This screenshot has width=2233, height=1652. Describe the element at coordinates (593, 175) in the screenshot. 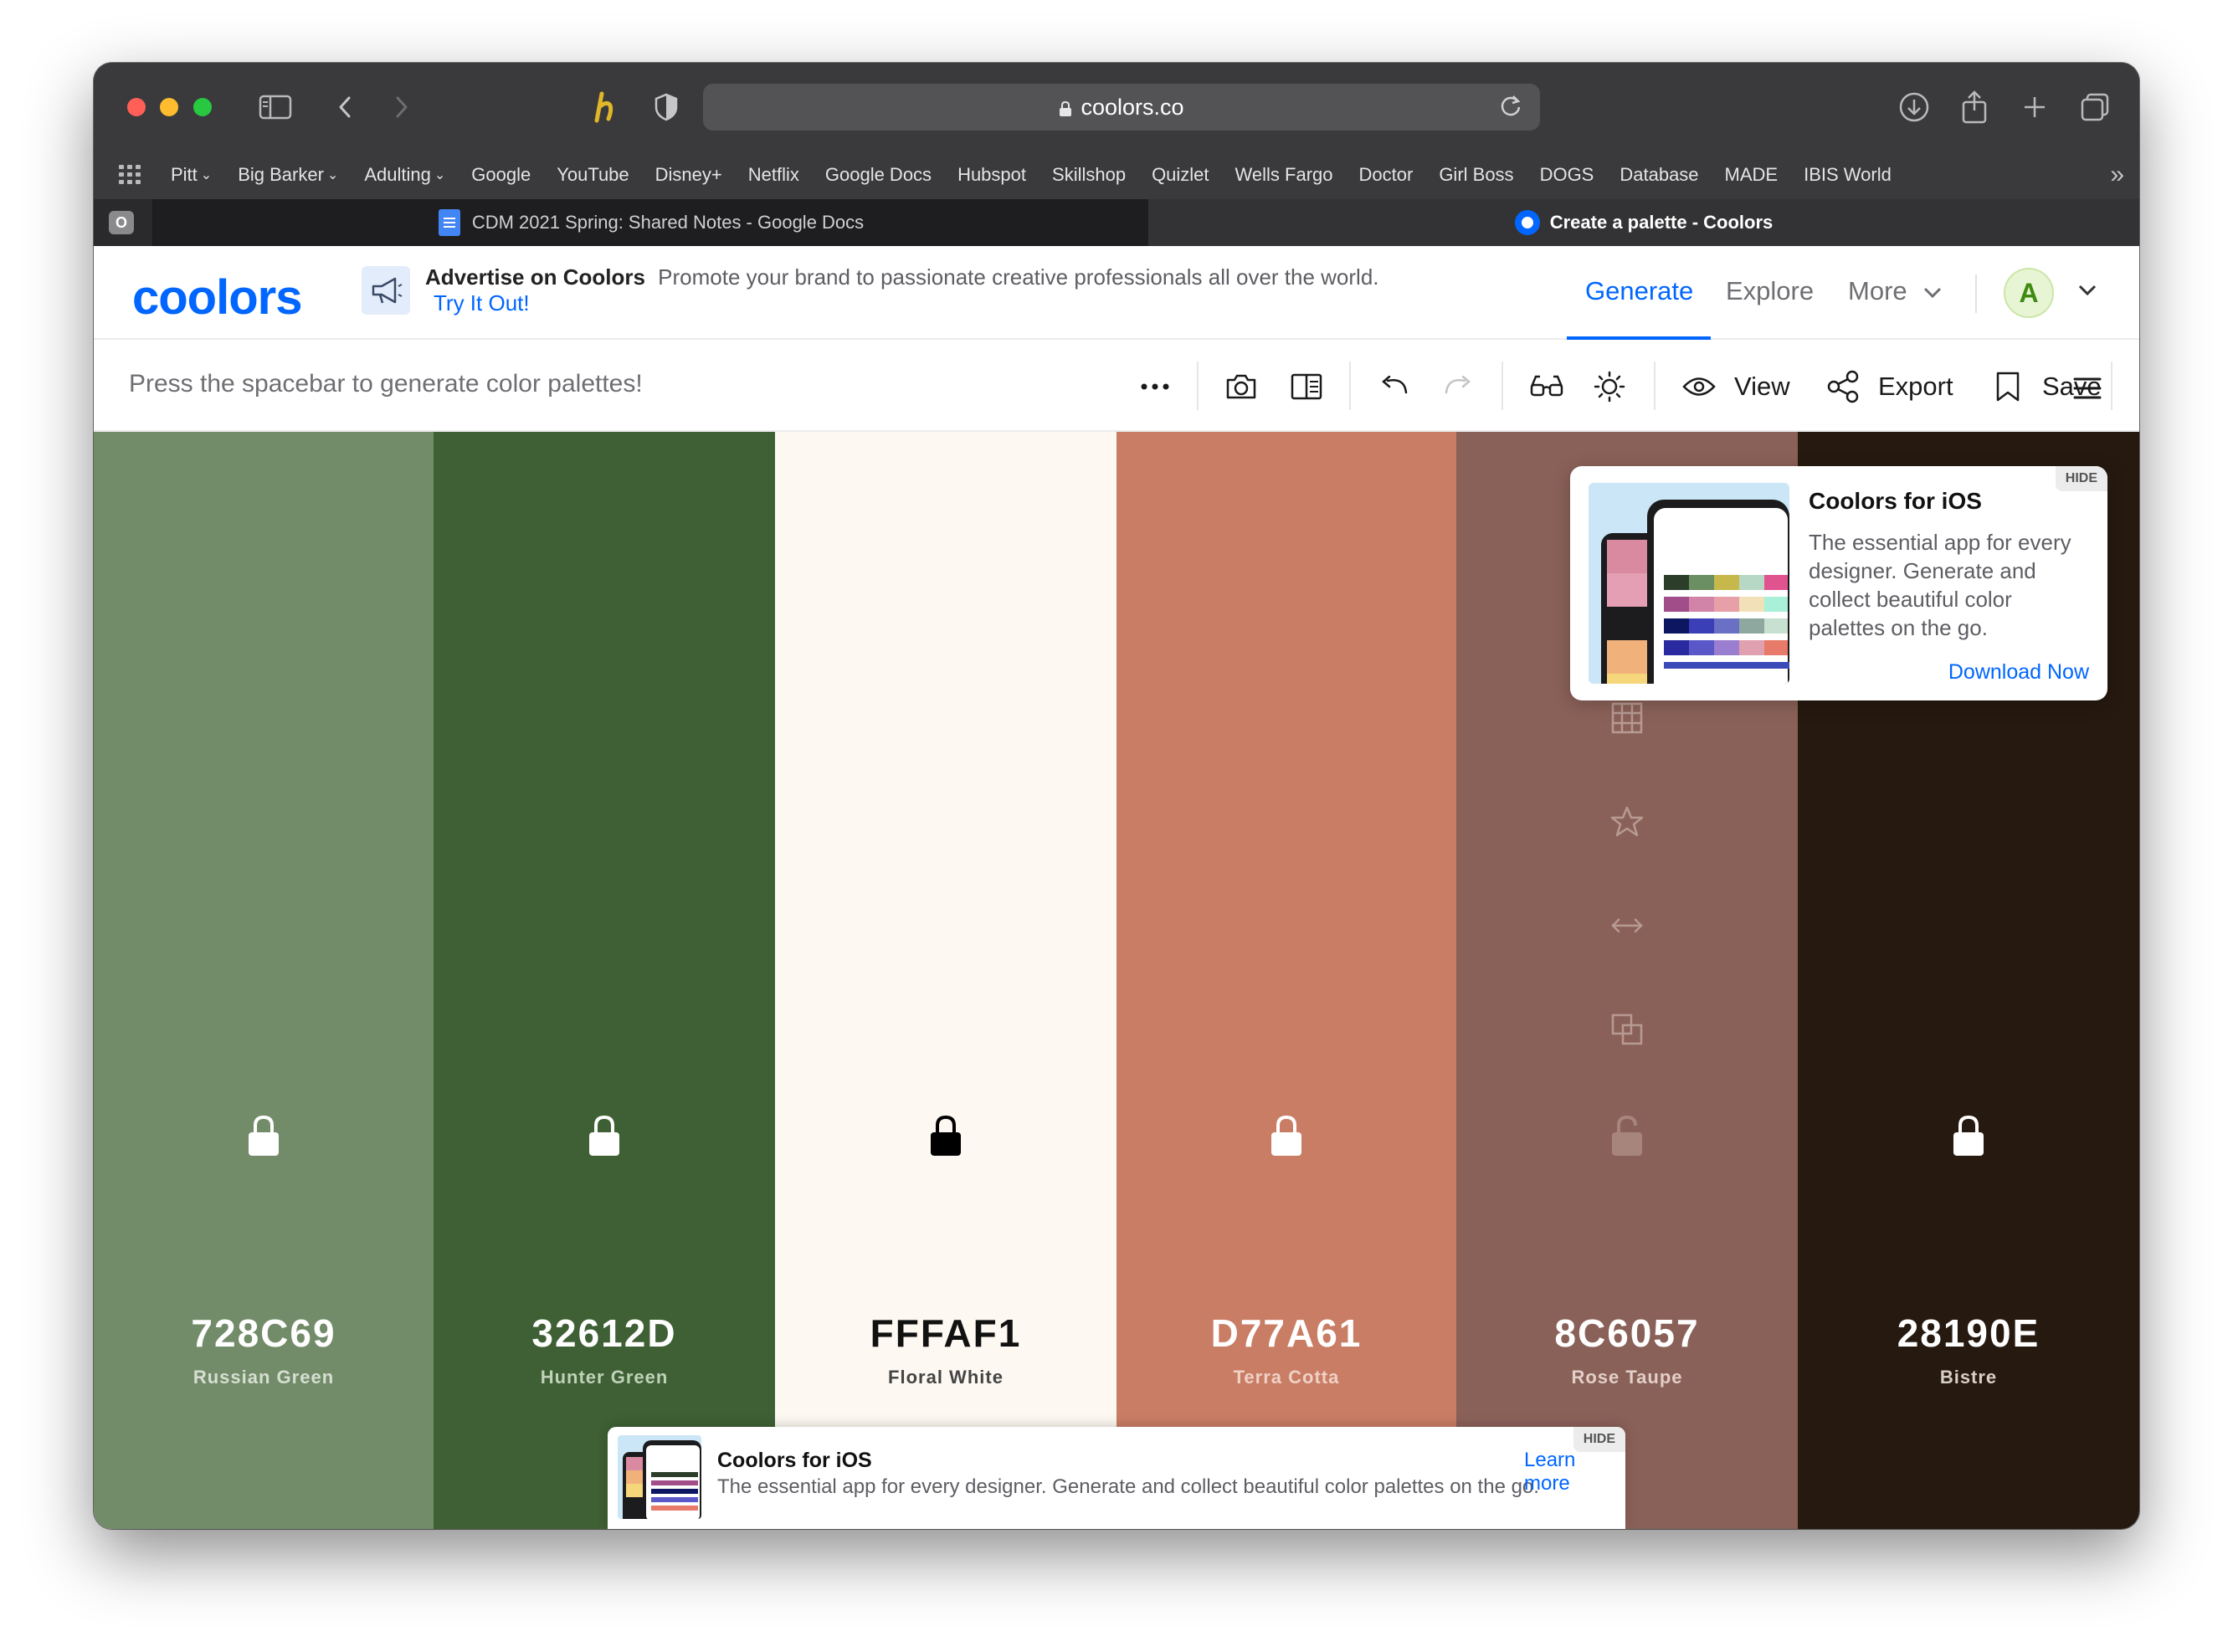

I see `bookmark-youtube: YouTube` at that location.